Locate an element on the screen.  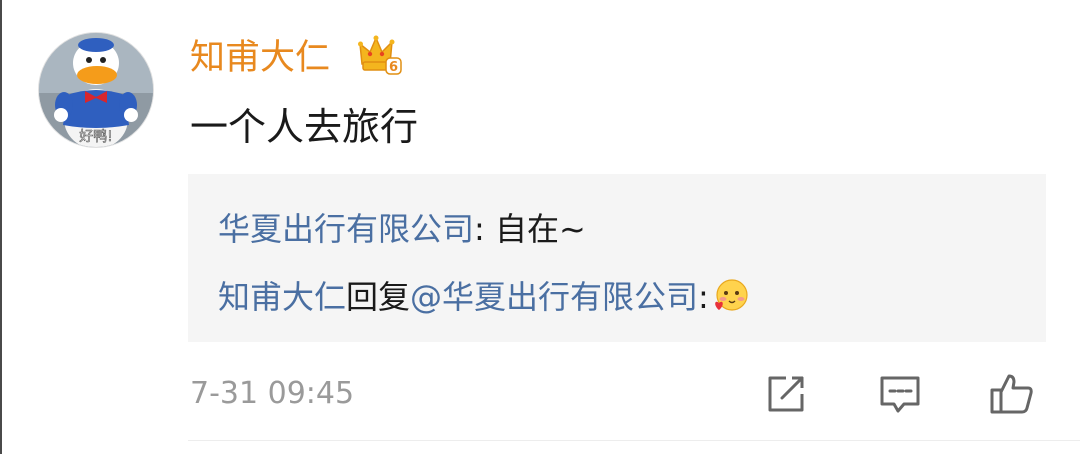
reply-author-link: 华夏出行有限公司 is located at coordinates (346, 229).